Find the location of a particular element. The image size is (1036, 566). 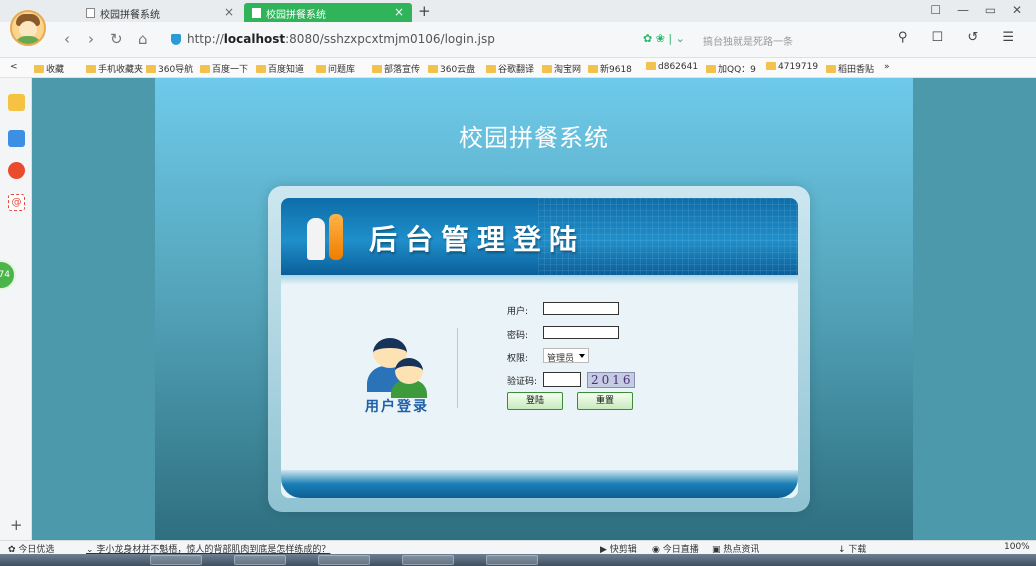

toolbar-icons: ⚲ ☐ ↺ ☰ is located at coordinates (961, 37).